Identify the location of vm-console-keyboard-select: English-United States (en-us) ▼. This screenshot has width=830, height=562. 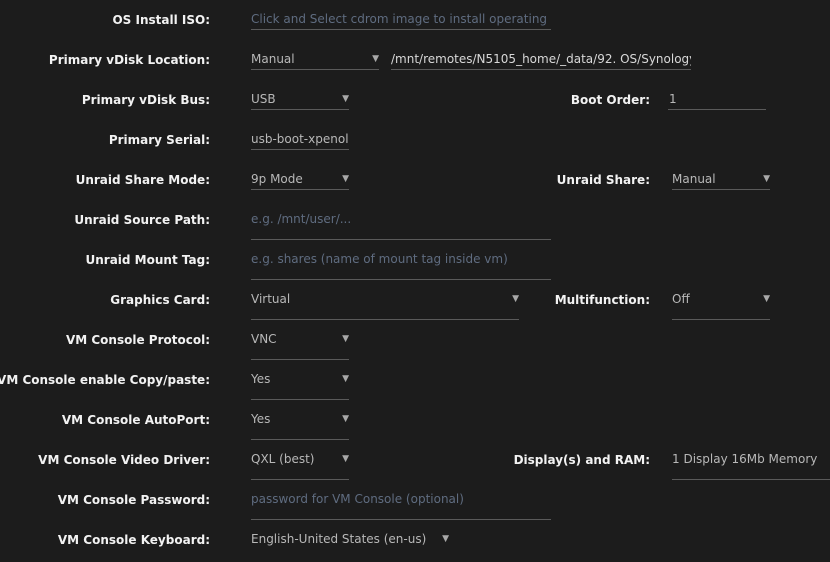
(350, 542).